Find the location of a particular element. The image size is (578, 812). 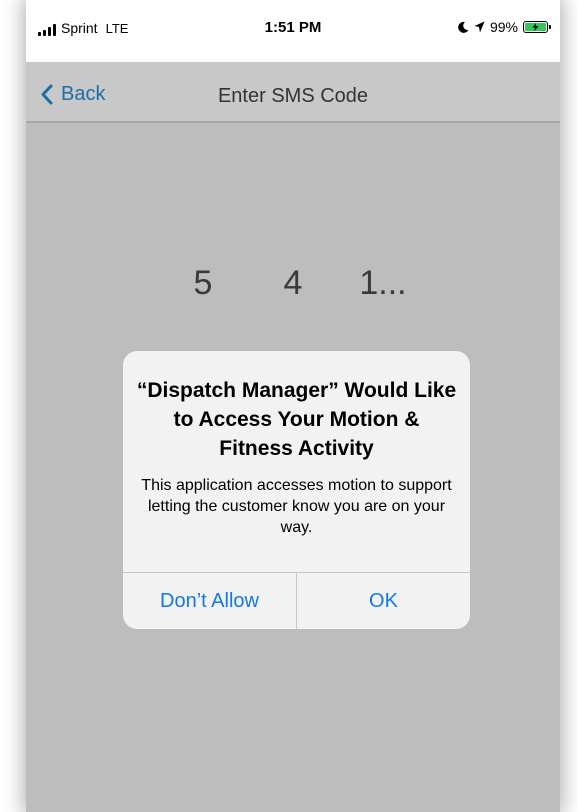

code-digit-1: 5 is located at coordinates (203, 283).